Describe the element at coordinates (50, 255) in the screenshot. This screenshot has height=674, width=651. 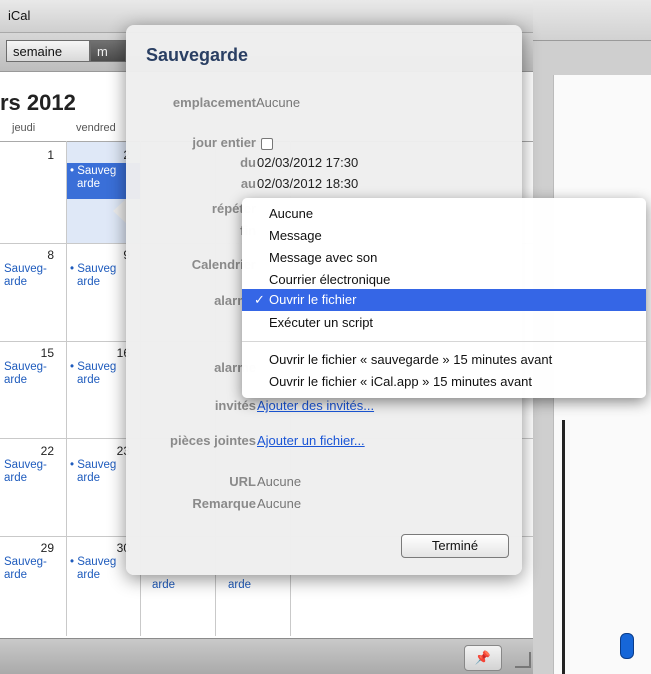
I see `day-number: 8` at that location.